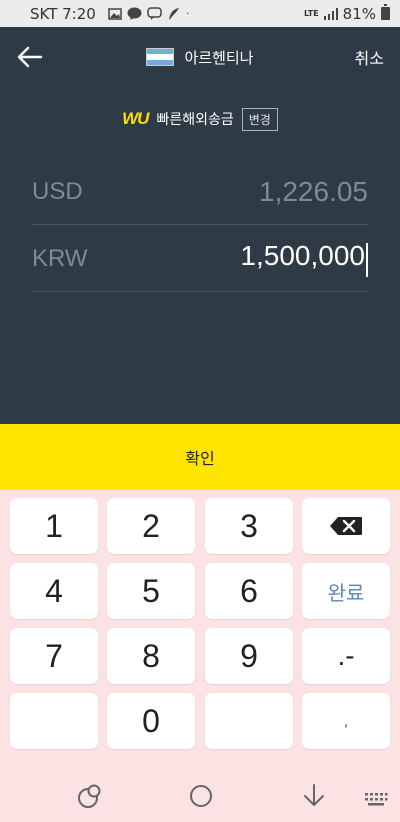  I want to click on back-arrow-icon, so click(30, 57).